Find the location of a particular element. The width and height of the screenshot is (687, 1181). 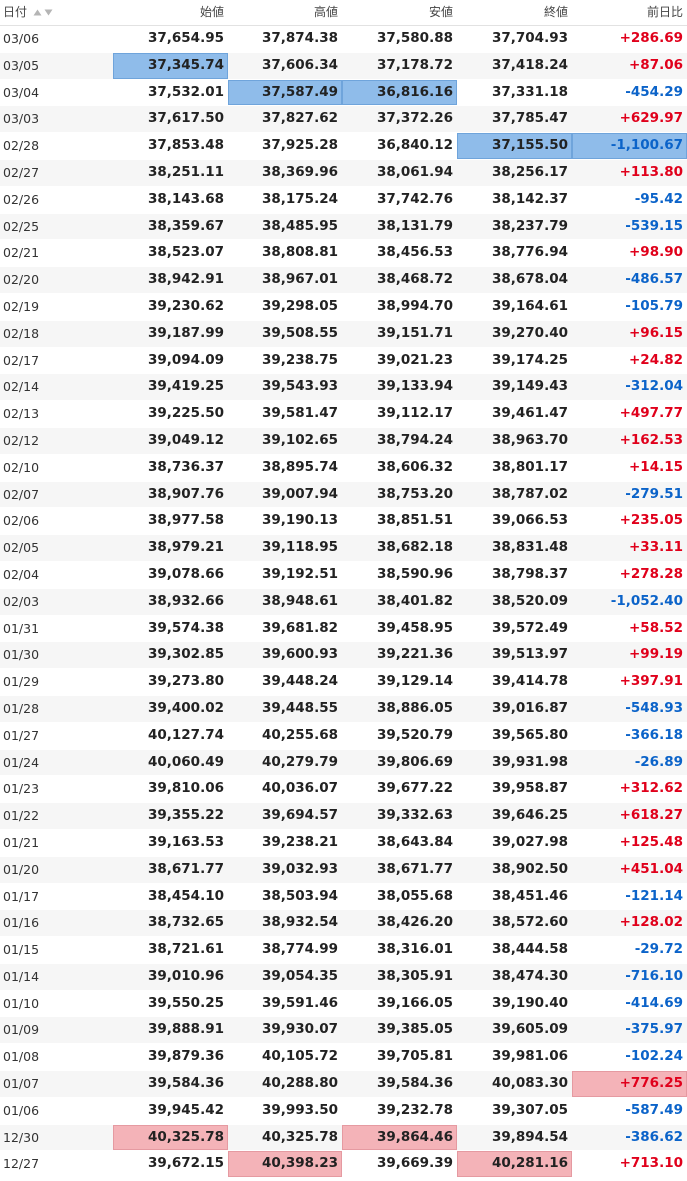

column-header-open: 始値 is located at coordinates (170, 12).